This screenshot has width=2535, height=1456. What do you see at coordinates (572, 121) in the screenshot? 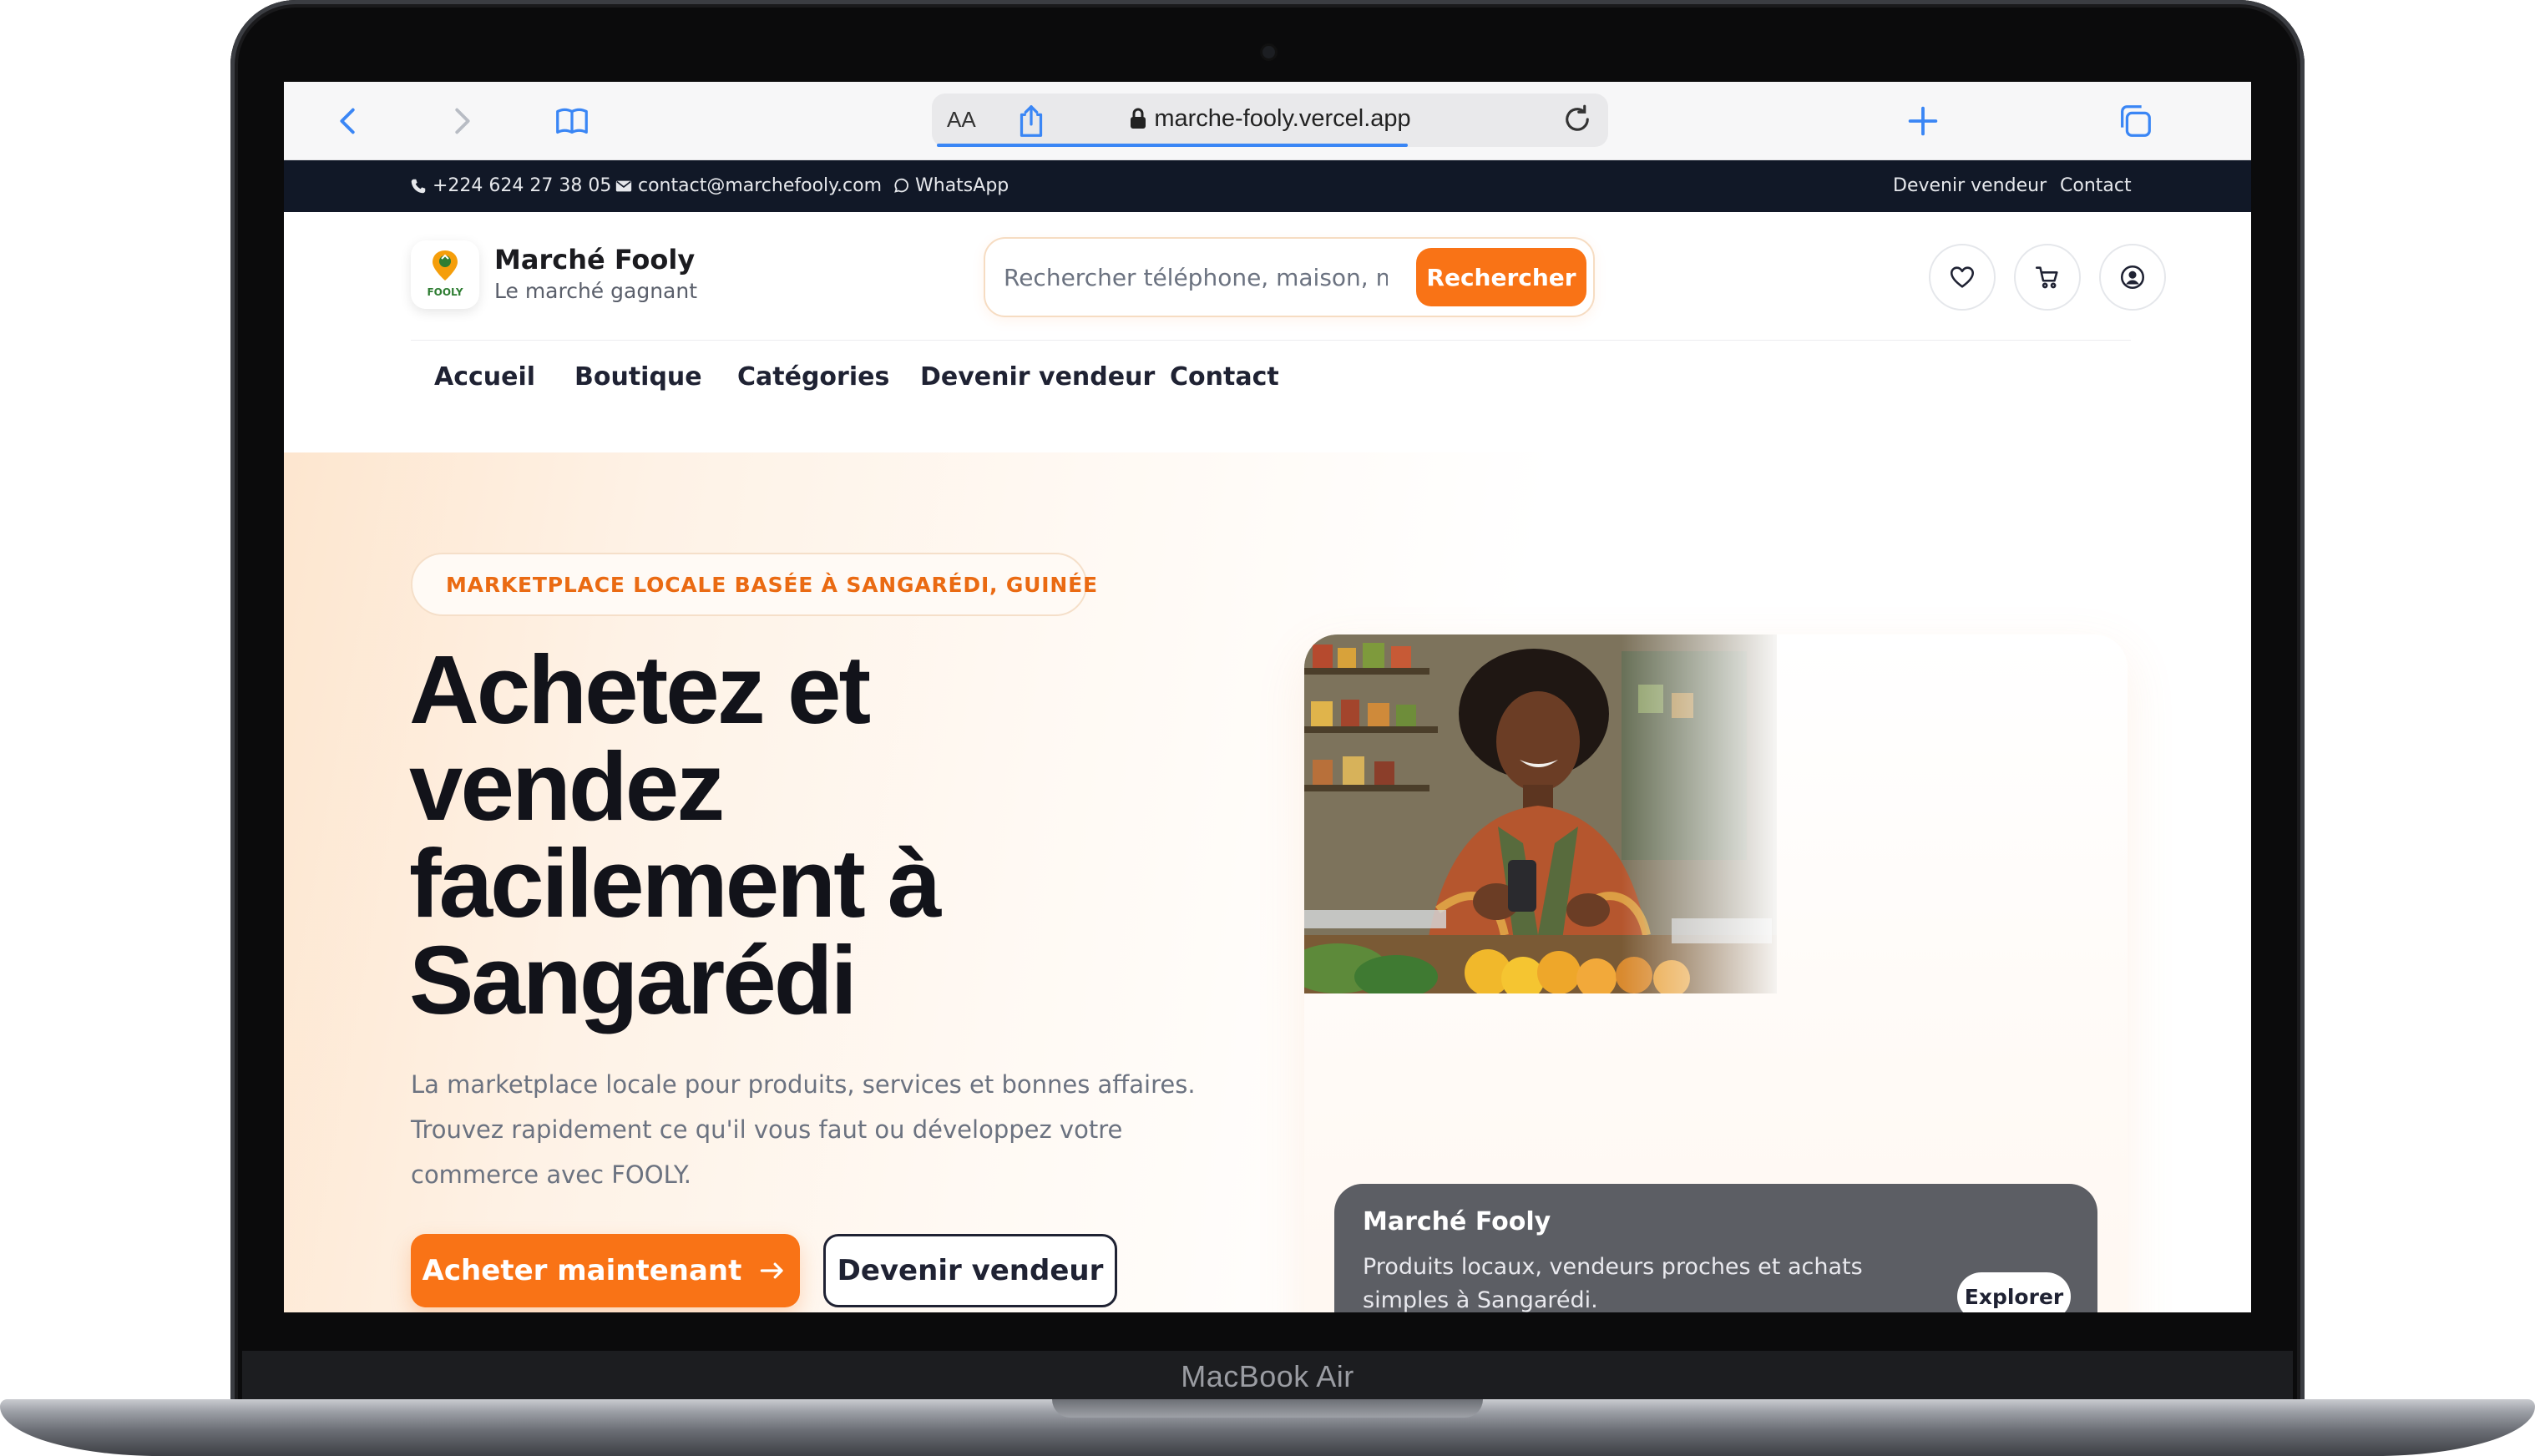
I see `bookmarks-icon` at bounding box center [572, 121].